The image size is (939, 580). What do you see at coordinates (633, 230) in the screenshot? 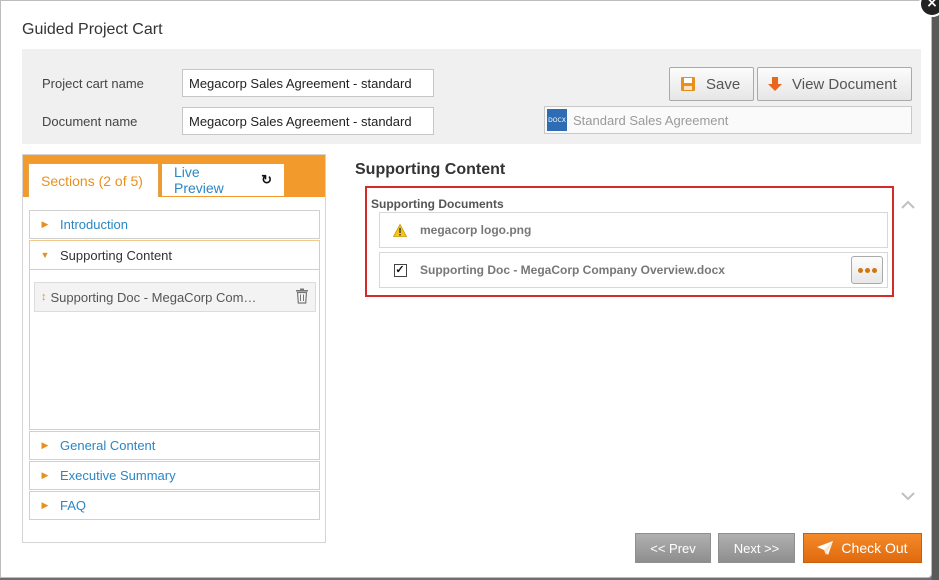
I see `document-row: megacorp logo.png` at bounding box center [633, 230].